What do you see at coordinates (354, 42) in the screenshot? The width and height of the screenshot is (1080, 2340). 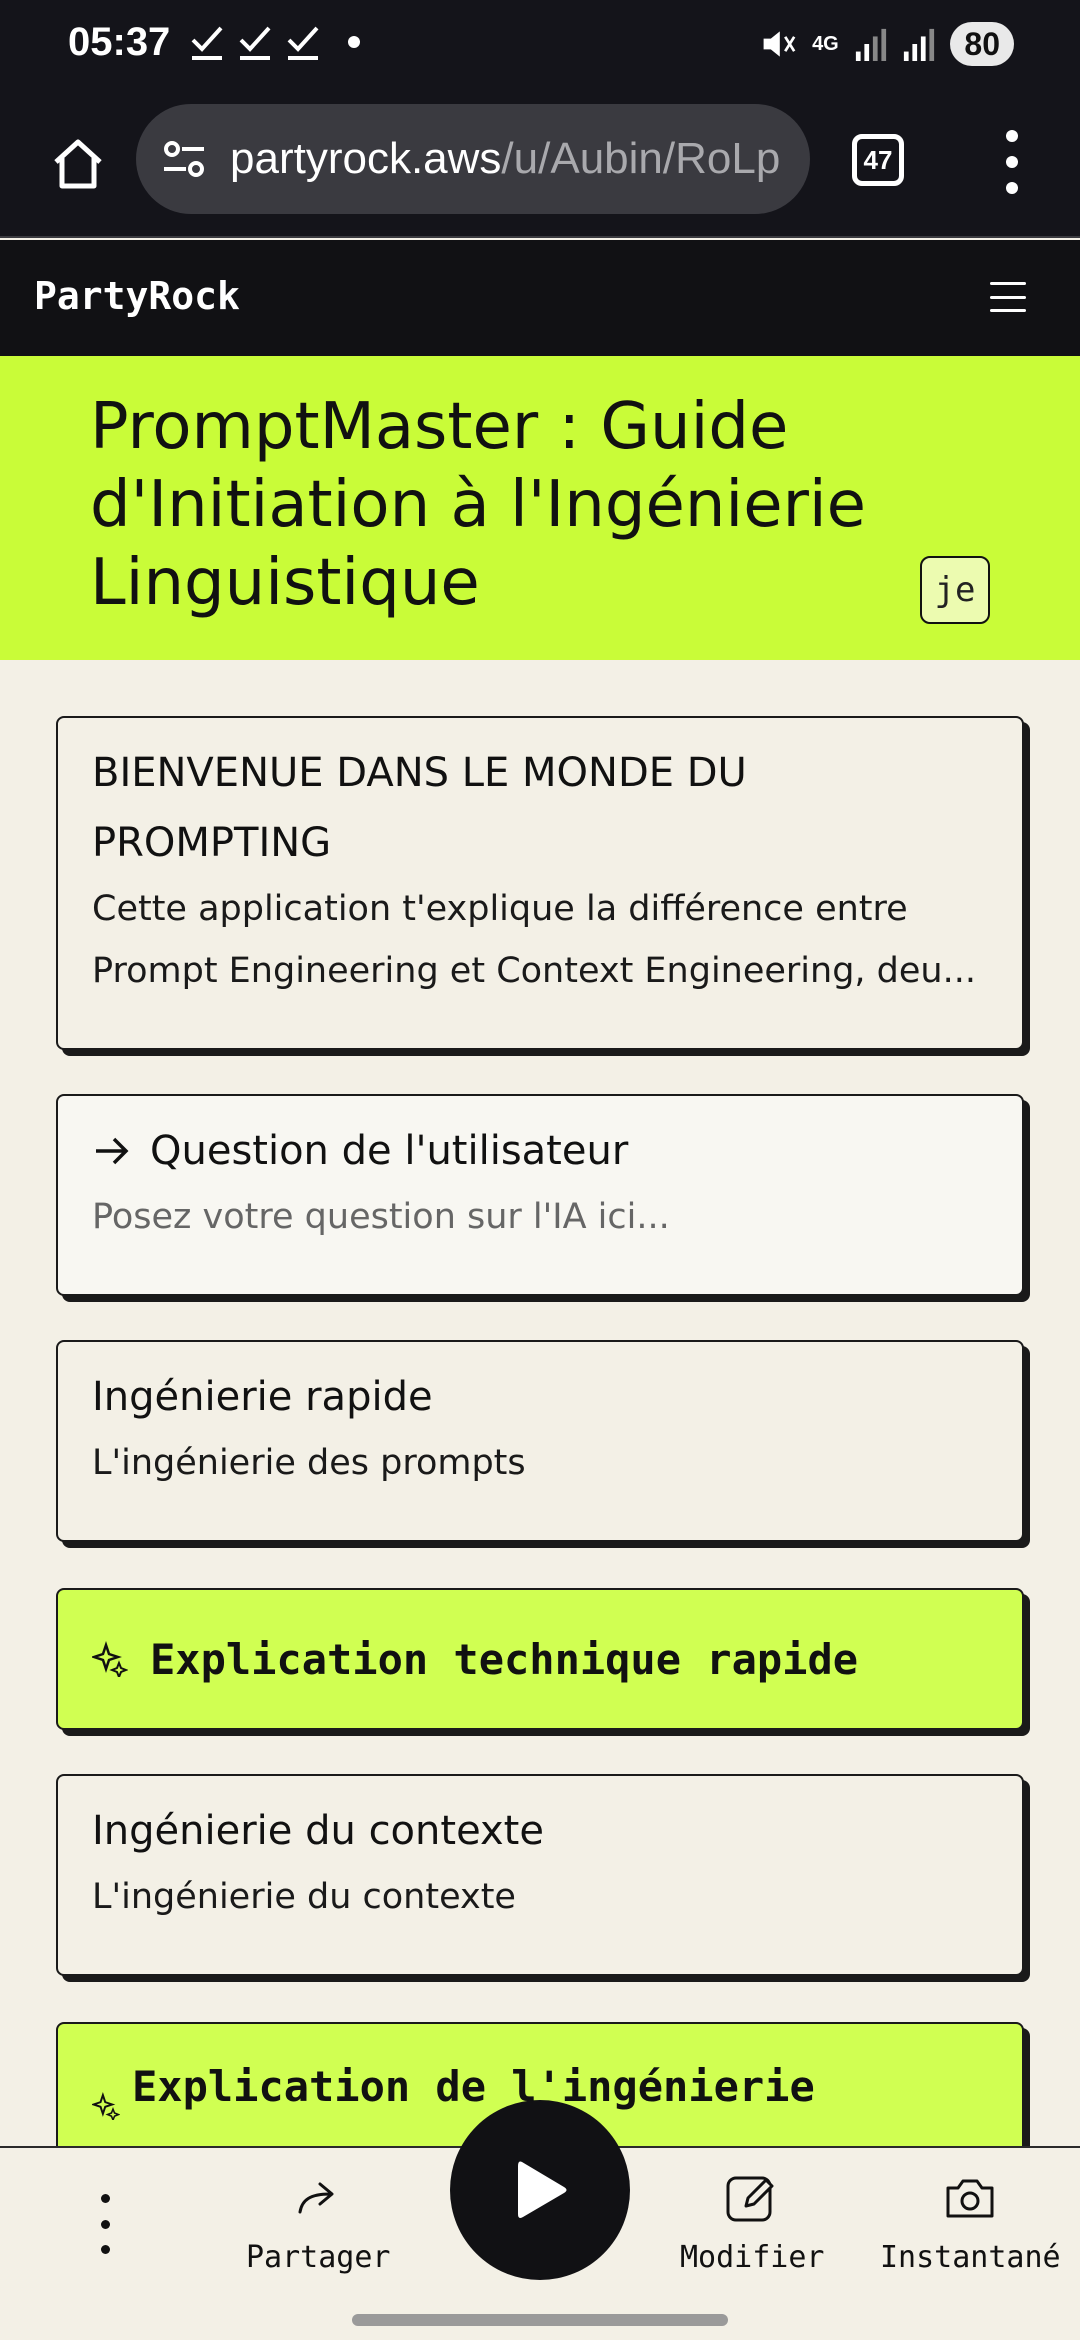 I see `notification-dot` at bounding box center [354, 42].